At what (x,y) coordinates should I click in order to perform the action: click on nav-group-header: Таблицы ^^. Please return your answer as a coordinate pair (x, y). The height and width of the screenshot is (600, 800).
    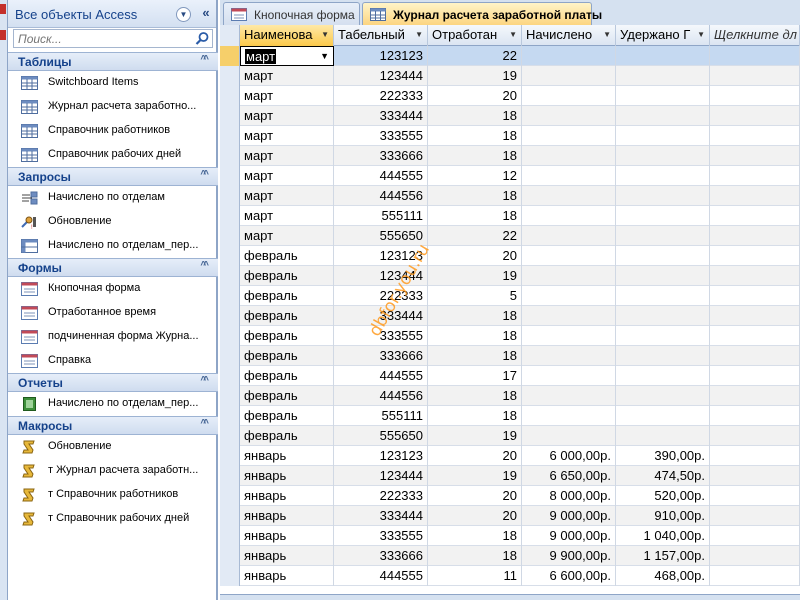
    Looking at the image, I should click on (113, 61).